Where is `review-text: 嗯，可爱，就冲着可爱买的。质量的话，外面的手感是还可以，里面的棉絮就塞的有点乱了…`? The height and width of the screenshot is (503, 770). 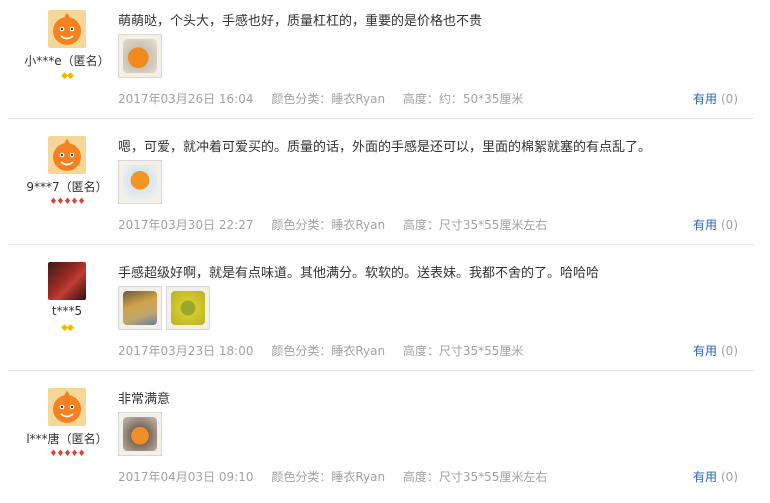 review-text: 嗯，可爱，就冲着可爱买的。质量的话，外面的手感是还可以，里面的棉絮就塞的有点乱了… is located at coordinates (385, 147).